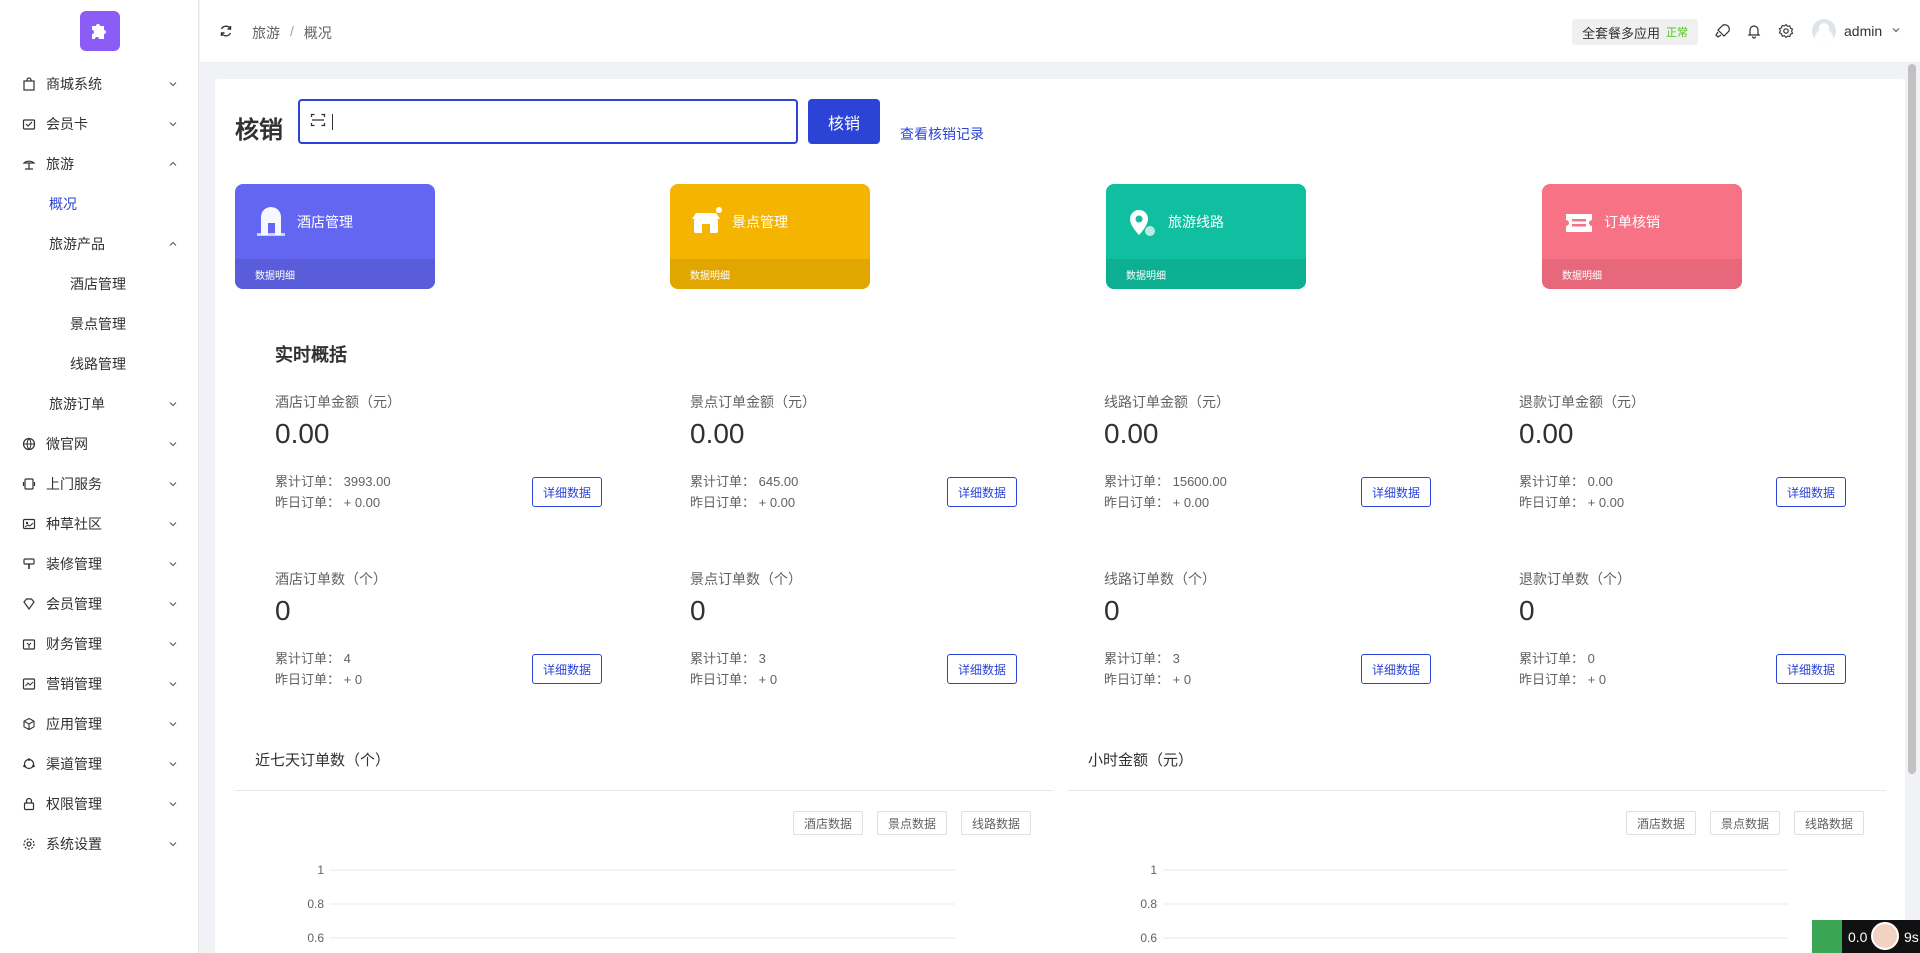 The width and height of the screenshot is (1920, 953). Describe the element at coordinates (1579, 222) in the screenshot. I see `ticket-icon` at that location.